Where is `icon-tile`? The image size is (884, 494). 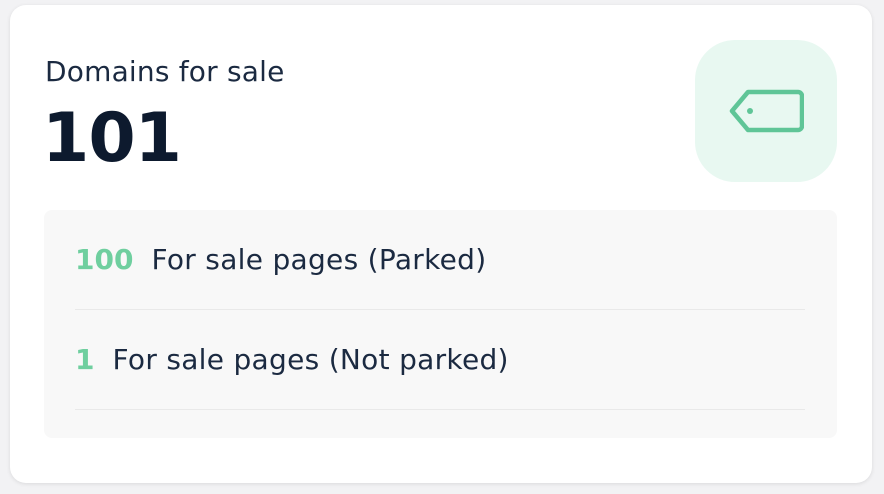
icon-tile is located at coordinates (766, 111).